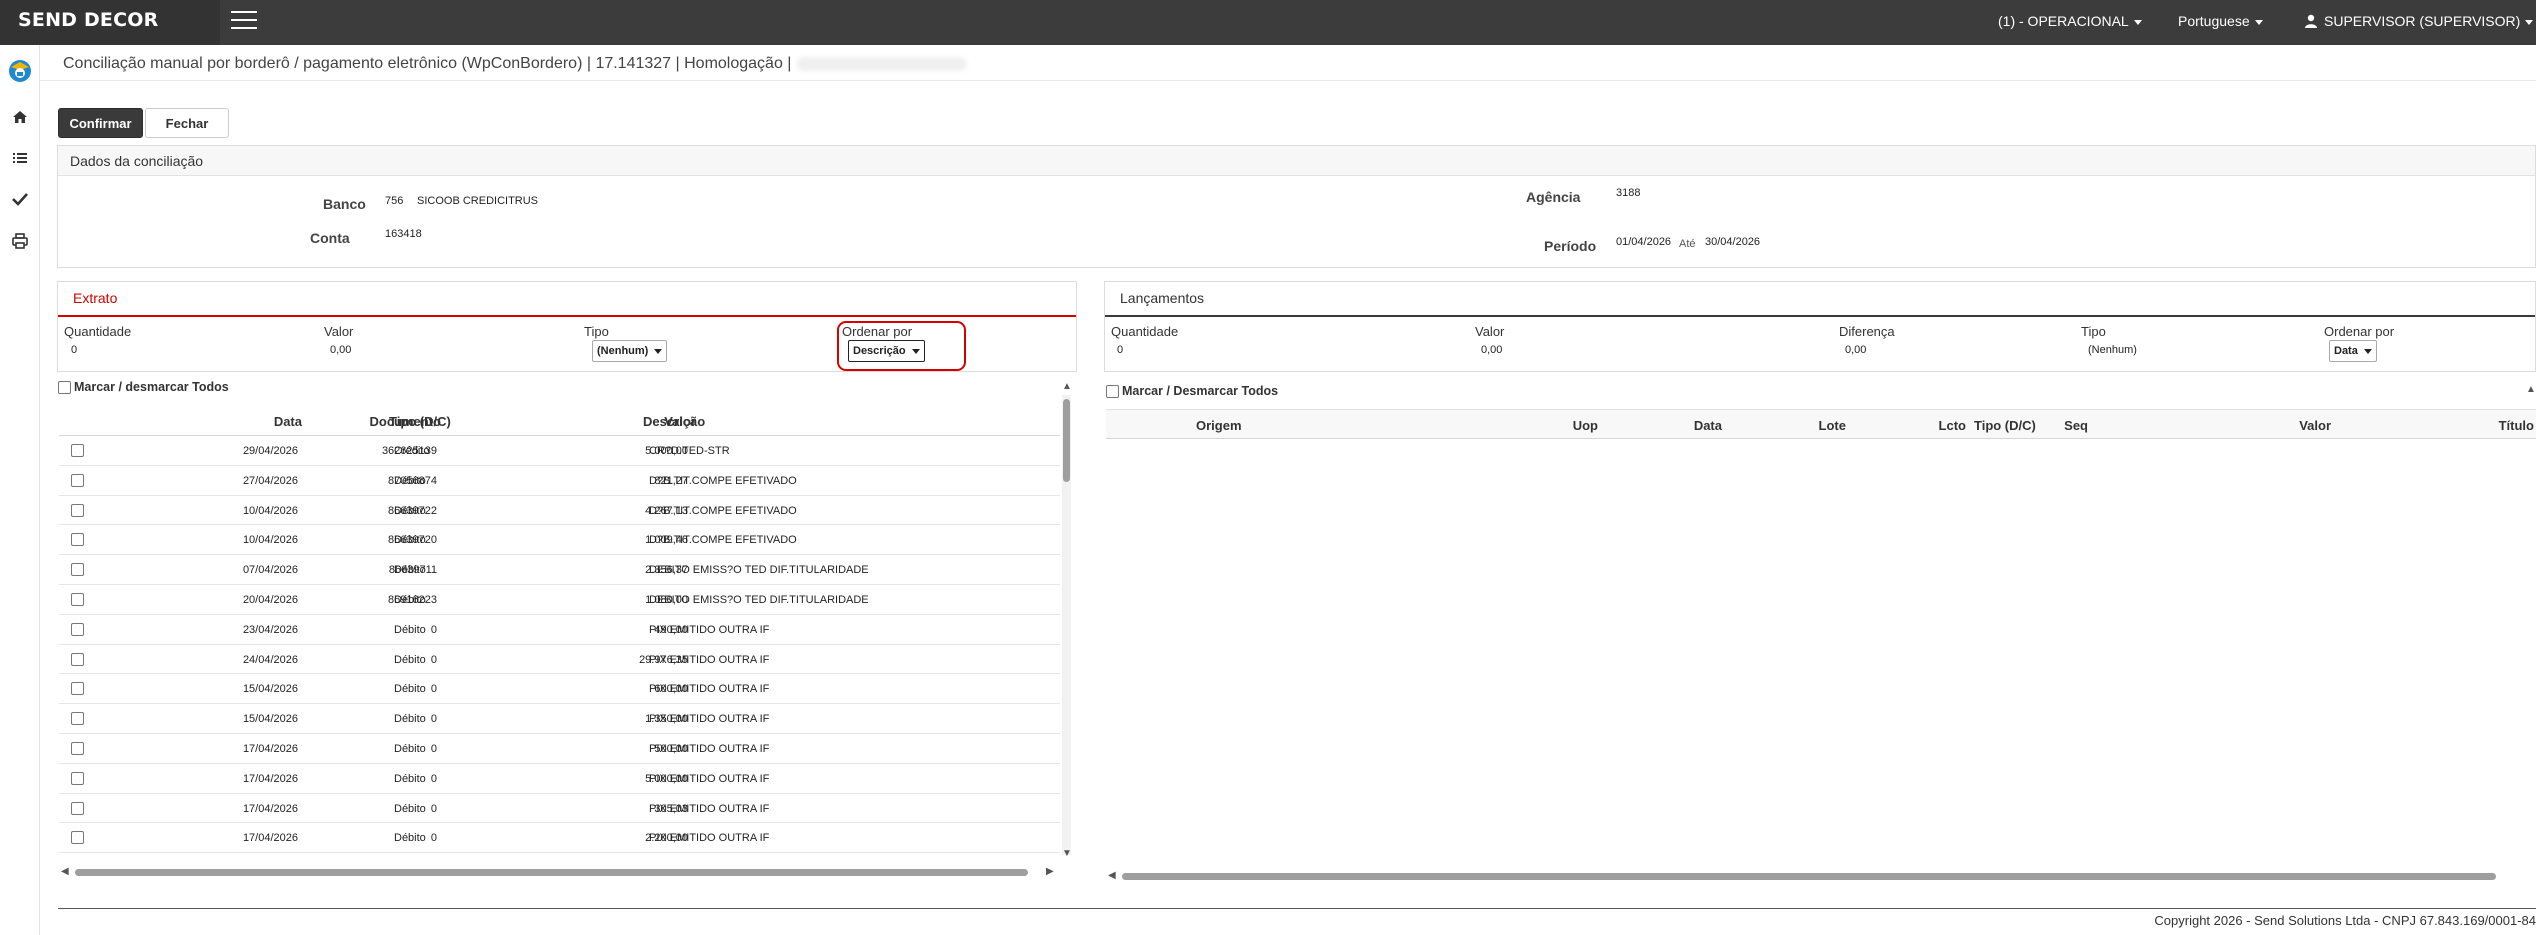 This screenshot has width=2536, height=935. Describe the element at coordinates (2516, 425) in the screenshot. I see `col-titulo: Título` at that location.